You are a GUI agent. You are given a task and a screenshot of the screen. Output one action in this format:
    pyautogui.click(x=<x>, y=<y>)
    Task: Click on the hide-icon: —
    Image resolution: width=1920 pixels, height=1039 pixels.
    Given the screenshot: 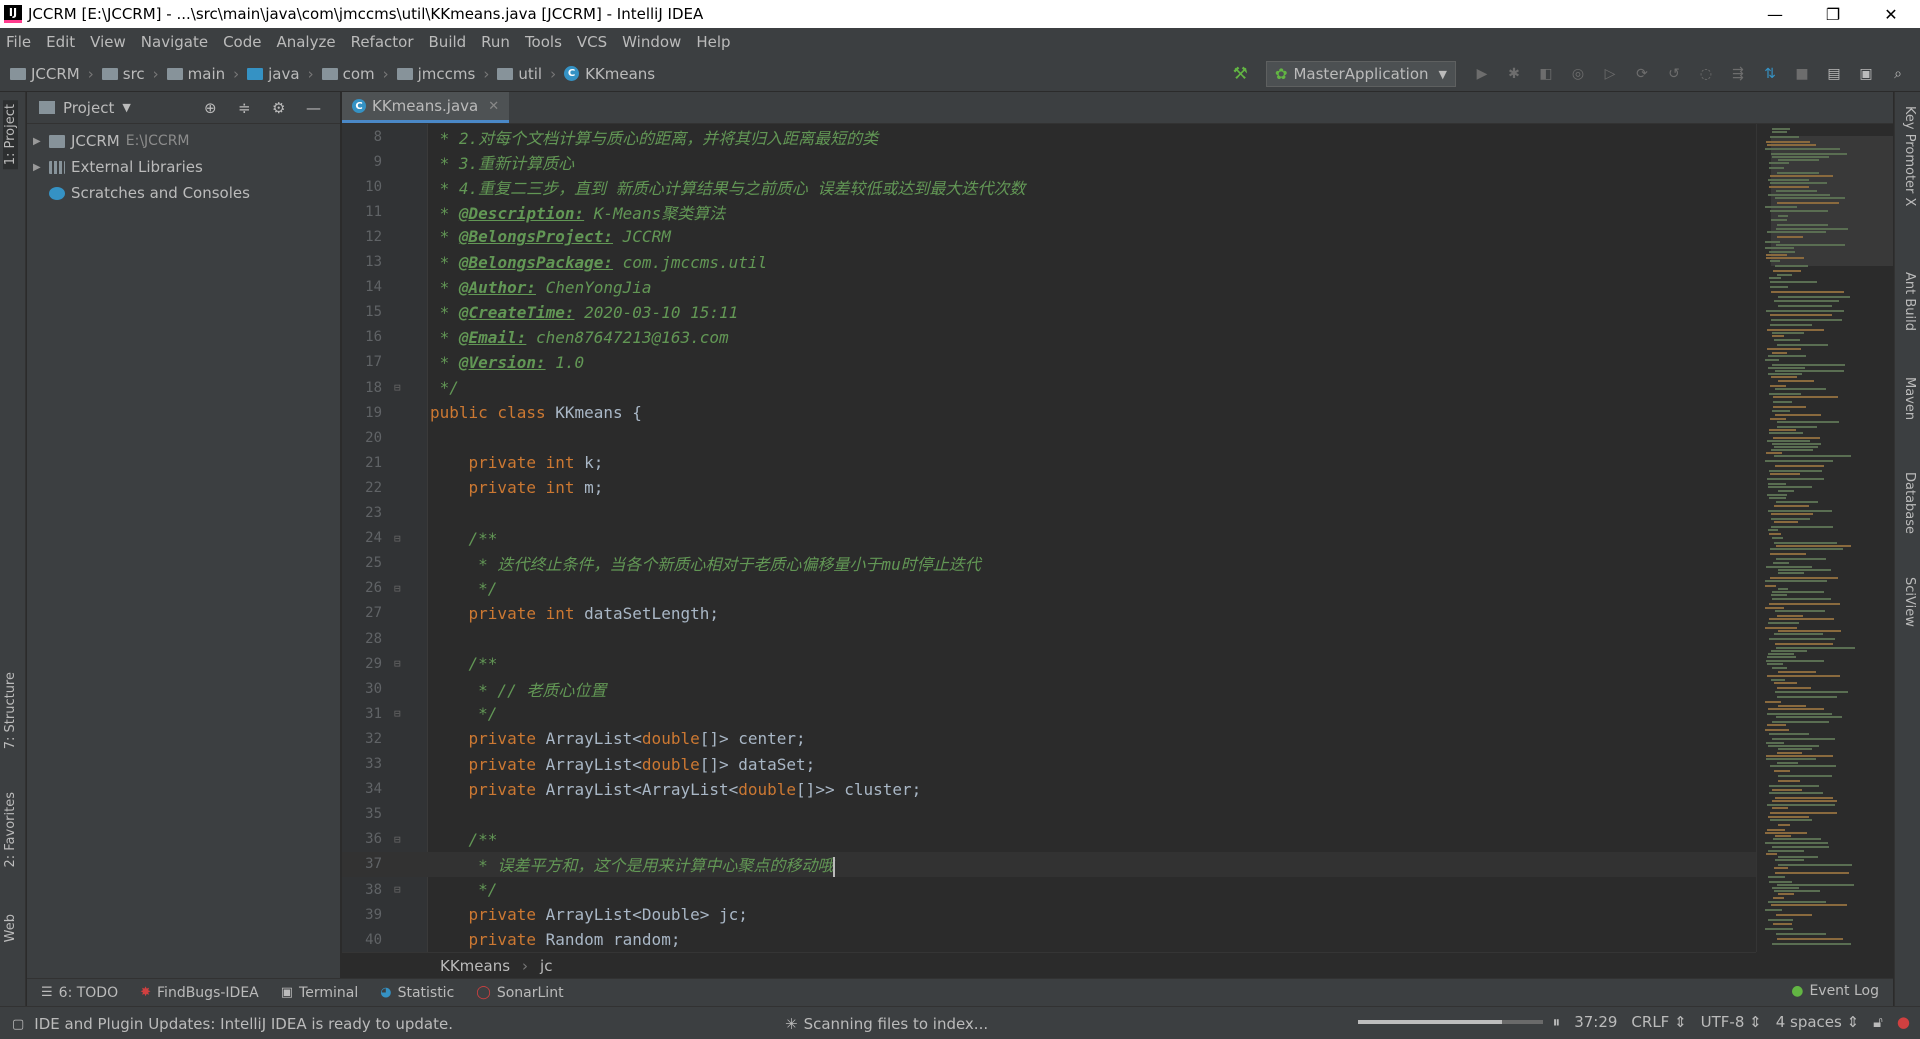 What is the action you would take?
    pyautogui.click(x=313, y=108)
    